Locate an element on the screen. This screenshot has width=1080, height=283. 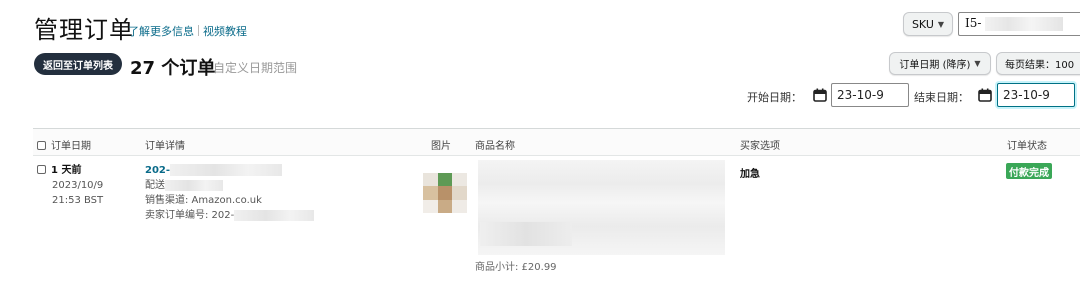
order-date-cell: 1 天前 2023/10/9 21:53 BST is located at coordinates (70, 185).